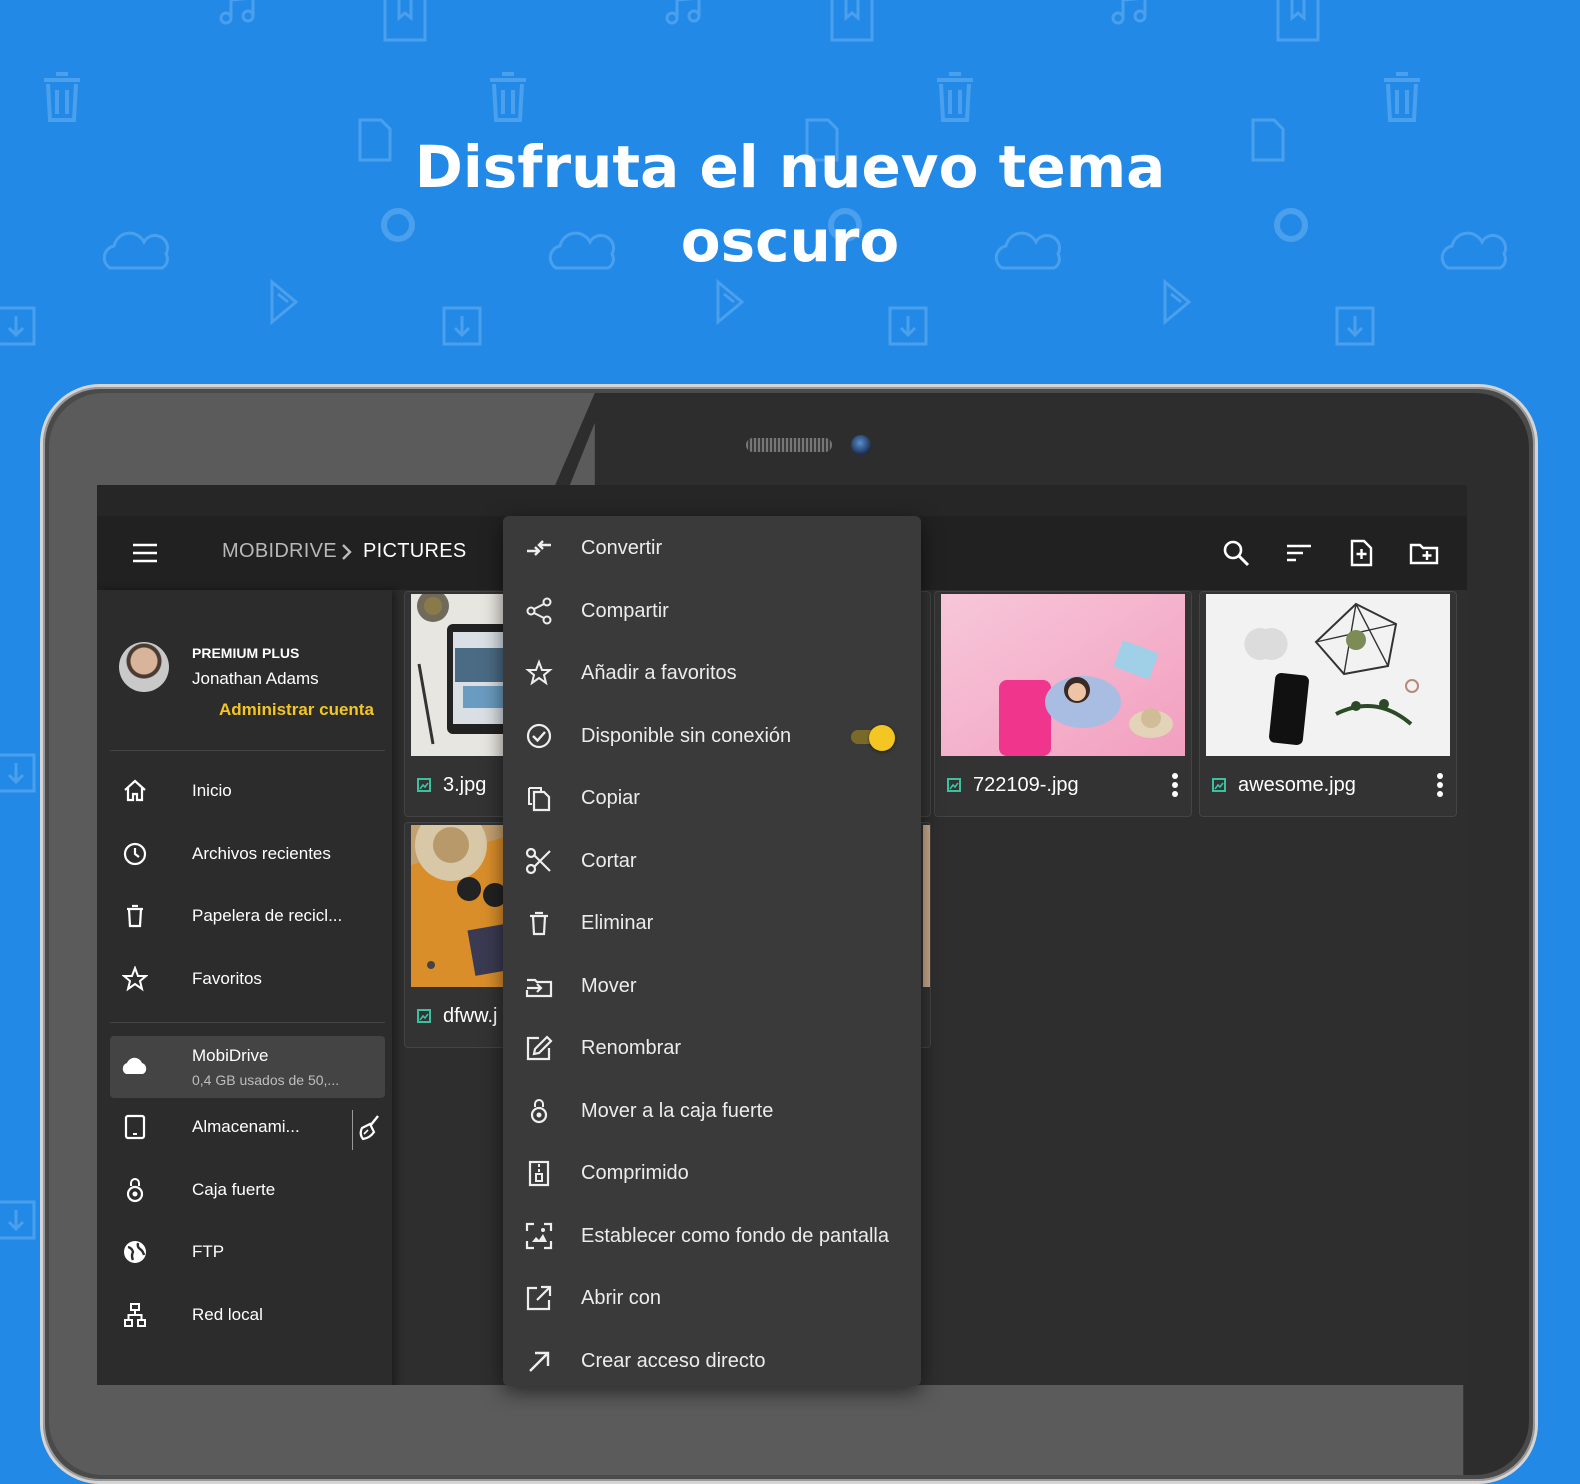 This screenshot has width=1580, height=1484. I want to click on search-icon, so click(1236, 553).